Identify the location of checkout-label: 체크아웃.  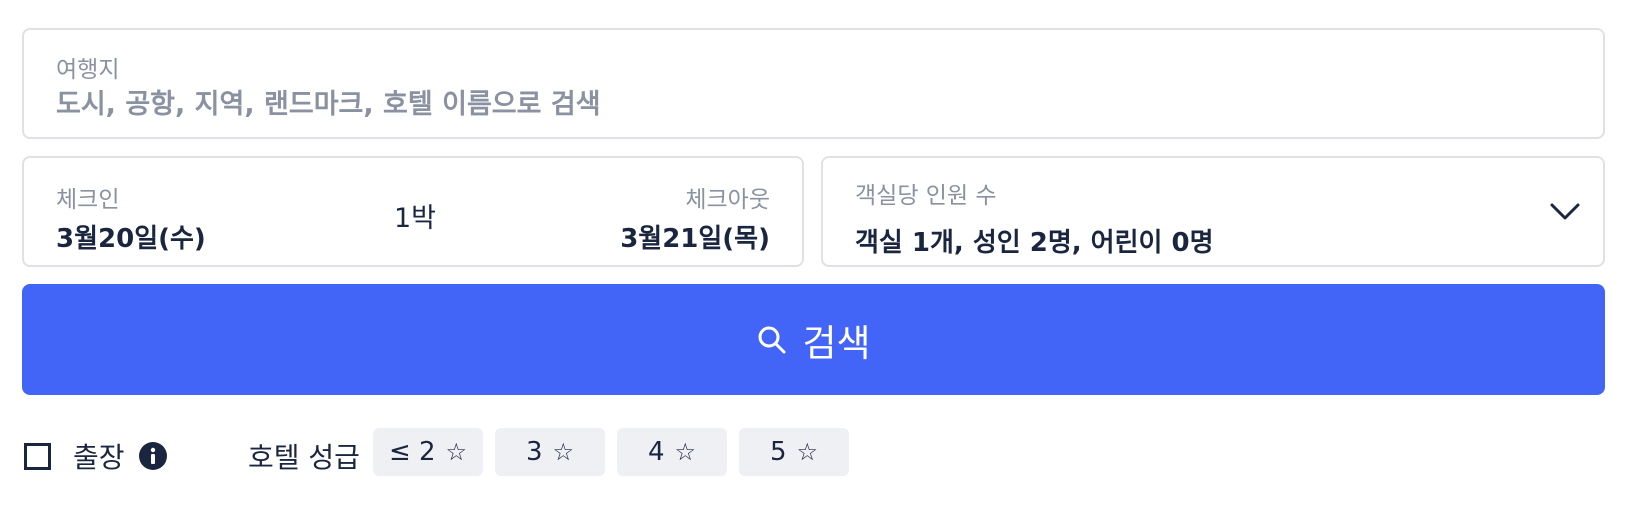
(727, 200).